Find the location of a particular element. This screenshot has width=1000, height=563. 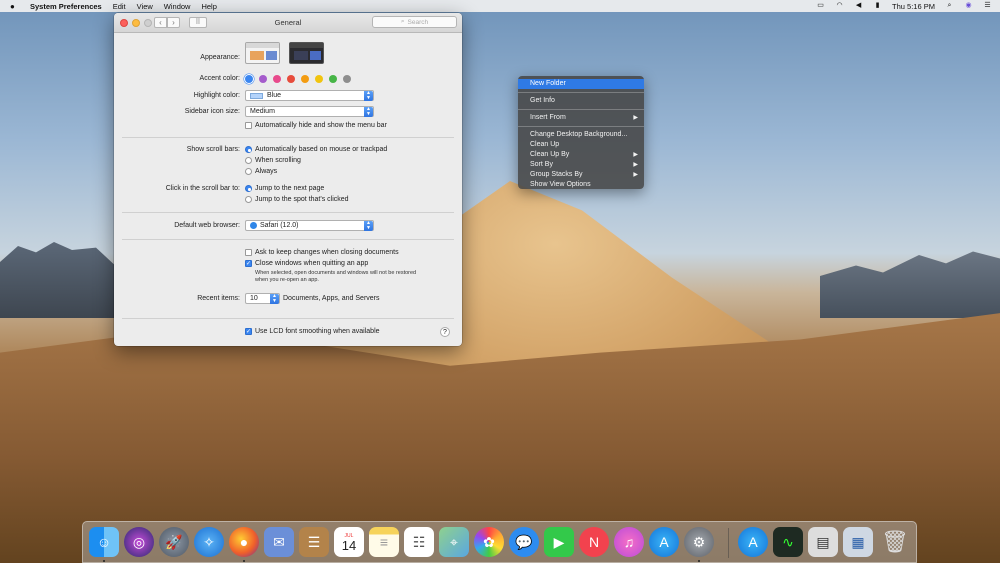

network-icon: ▦ is located at coordinates (858, 542).